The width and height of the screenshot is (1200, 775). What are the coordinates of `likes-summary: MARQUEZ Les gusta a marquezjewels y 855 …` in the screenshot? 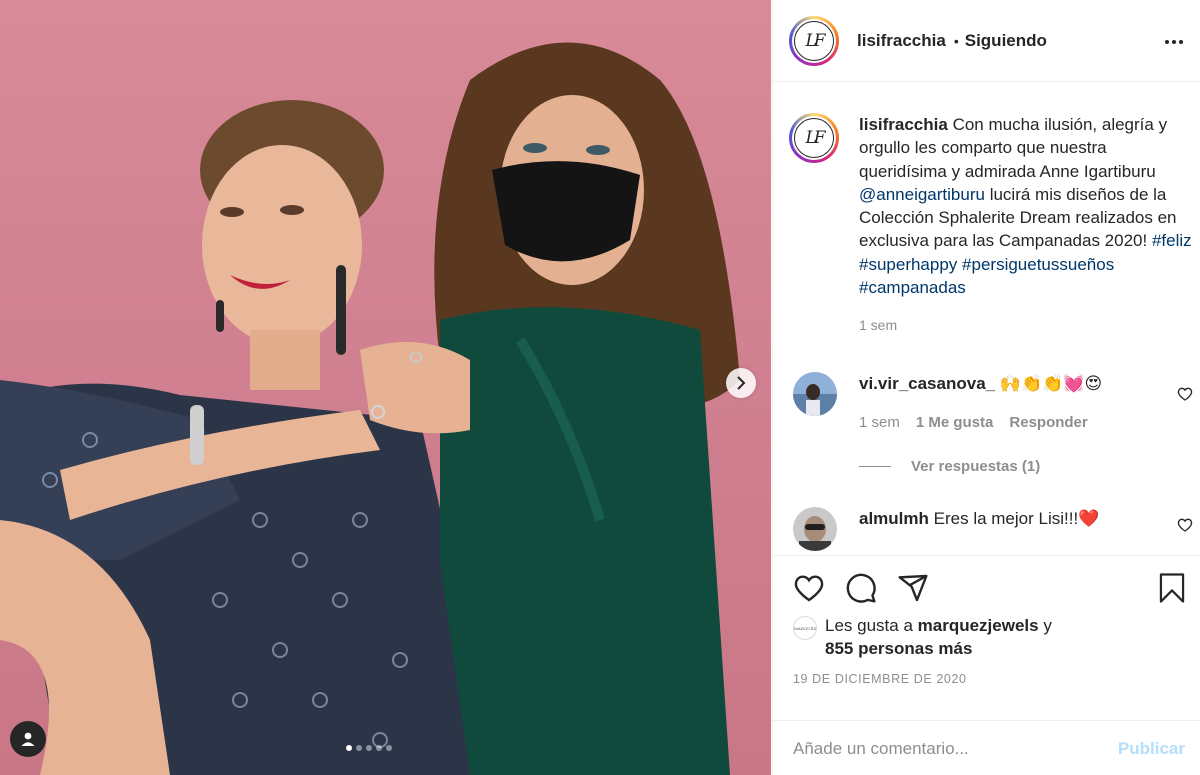 It's located at (922, 637).